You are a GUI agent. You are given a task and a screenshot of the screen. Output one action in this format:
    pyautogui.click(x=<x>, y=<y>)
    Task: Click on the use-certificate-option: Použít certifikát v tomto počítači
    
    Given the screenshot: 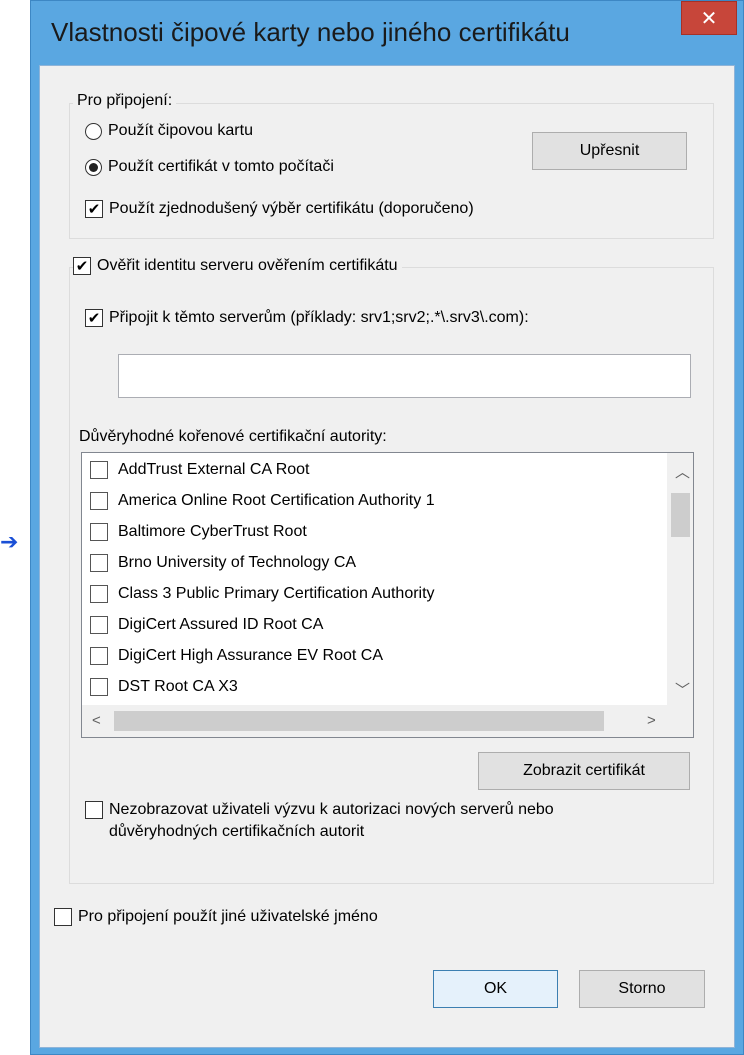 What is the action you would take?
    pyautogui.click(x=209, y=167)
    